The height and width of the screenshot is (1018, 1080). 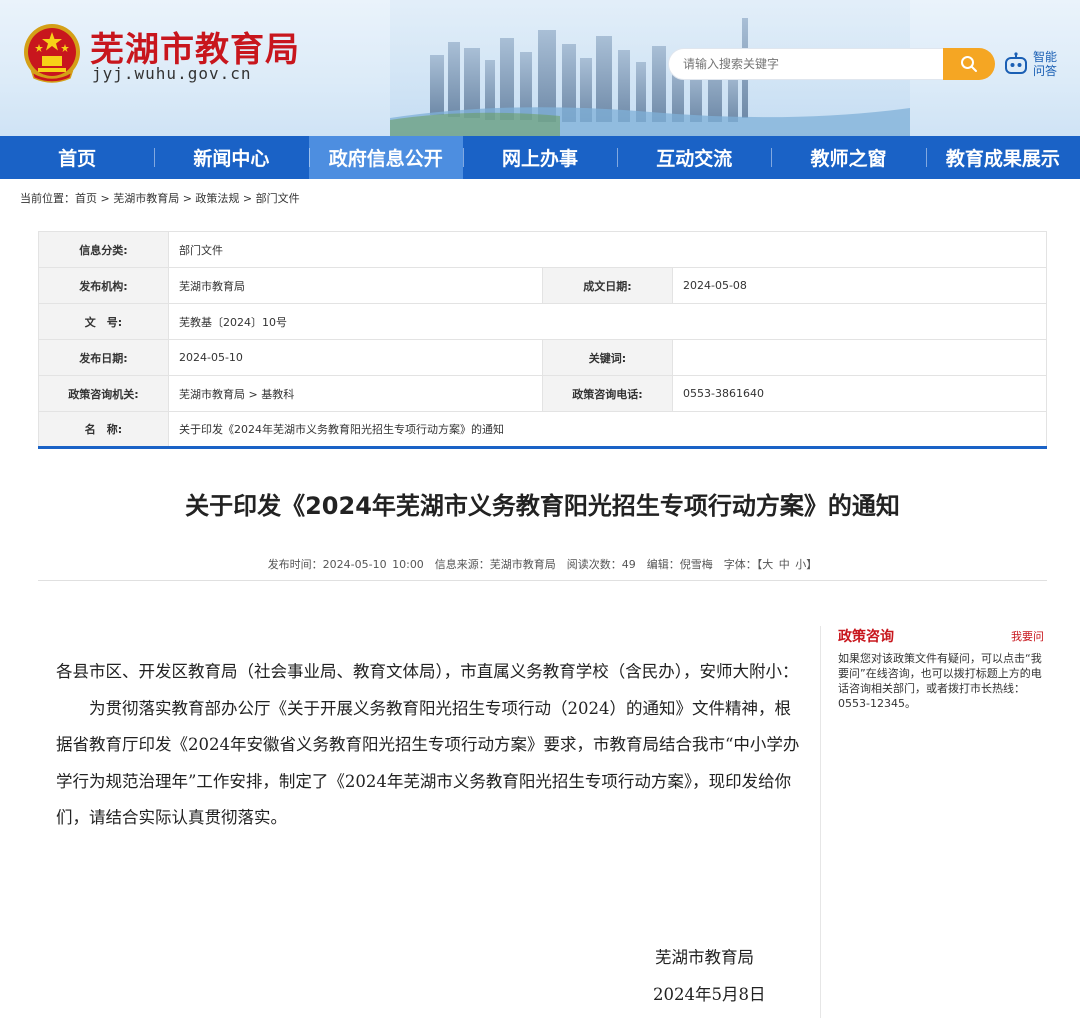 I want to click on side-panel-title: 政策咨询, so click(x=866, y=637).